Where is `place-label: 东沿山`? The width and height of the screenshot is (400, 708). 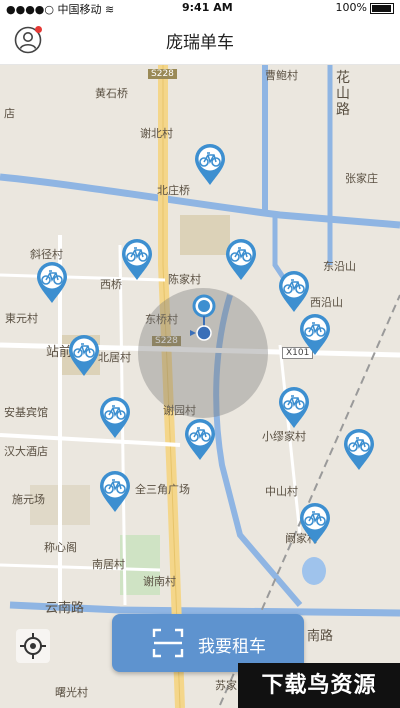
place-label: 东沿山 is located at coordinates (339, 266).